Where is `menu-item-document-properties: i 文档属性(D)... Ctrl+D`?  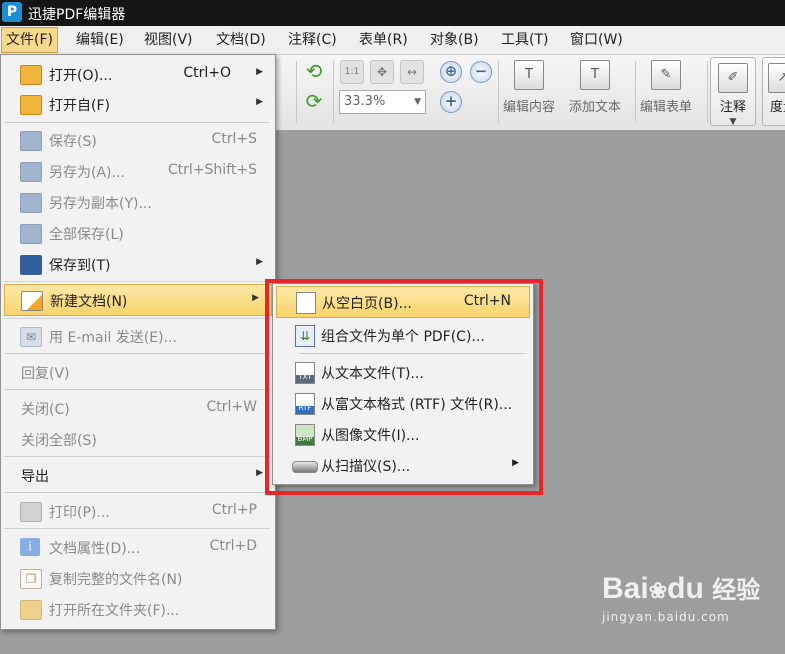 menu-item-document-properties: i 文档属性(D)... Ctrl+D is located at coordinates (138, 547).